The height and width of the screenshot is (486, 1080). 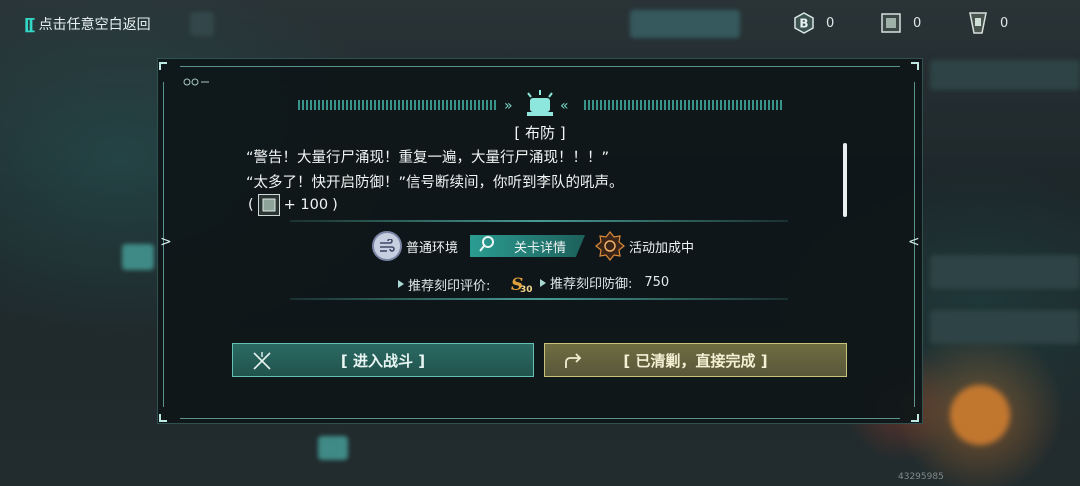 I want to click on dialog-line-2: “太多了！快开启防御！”信号断续间，你听到李队的吼声。, so click(x=435, y=183).